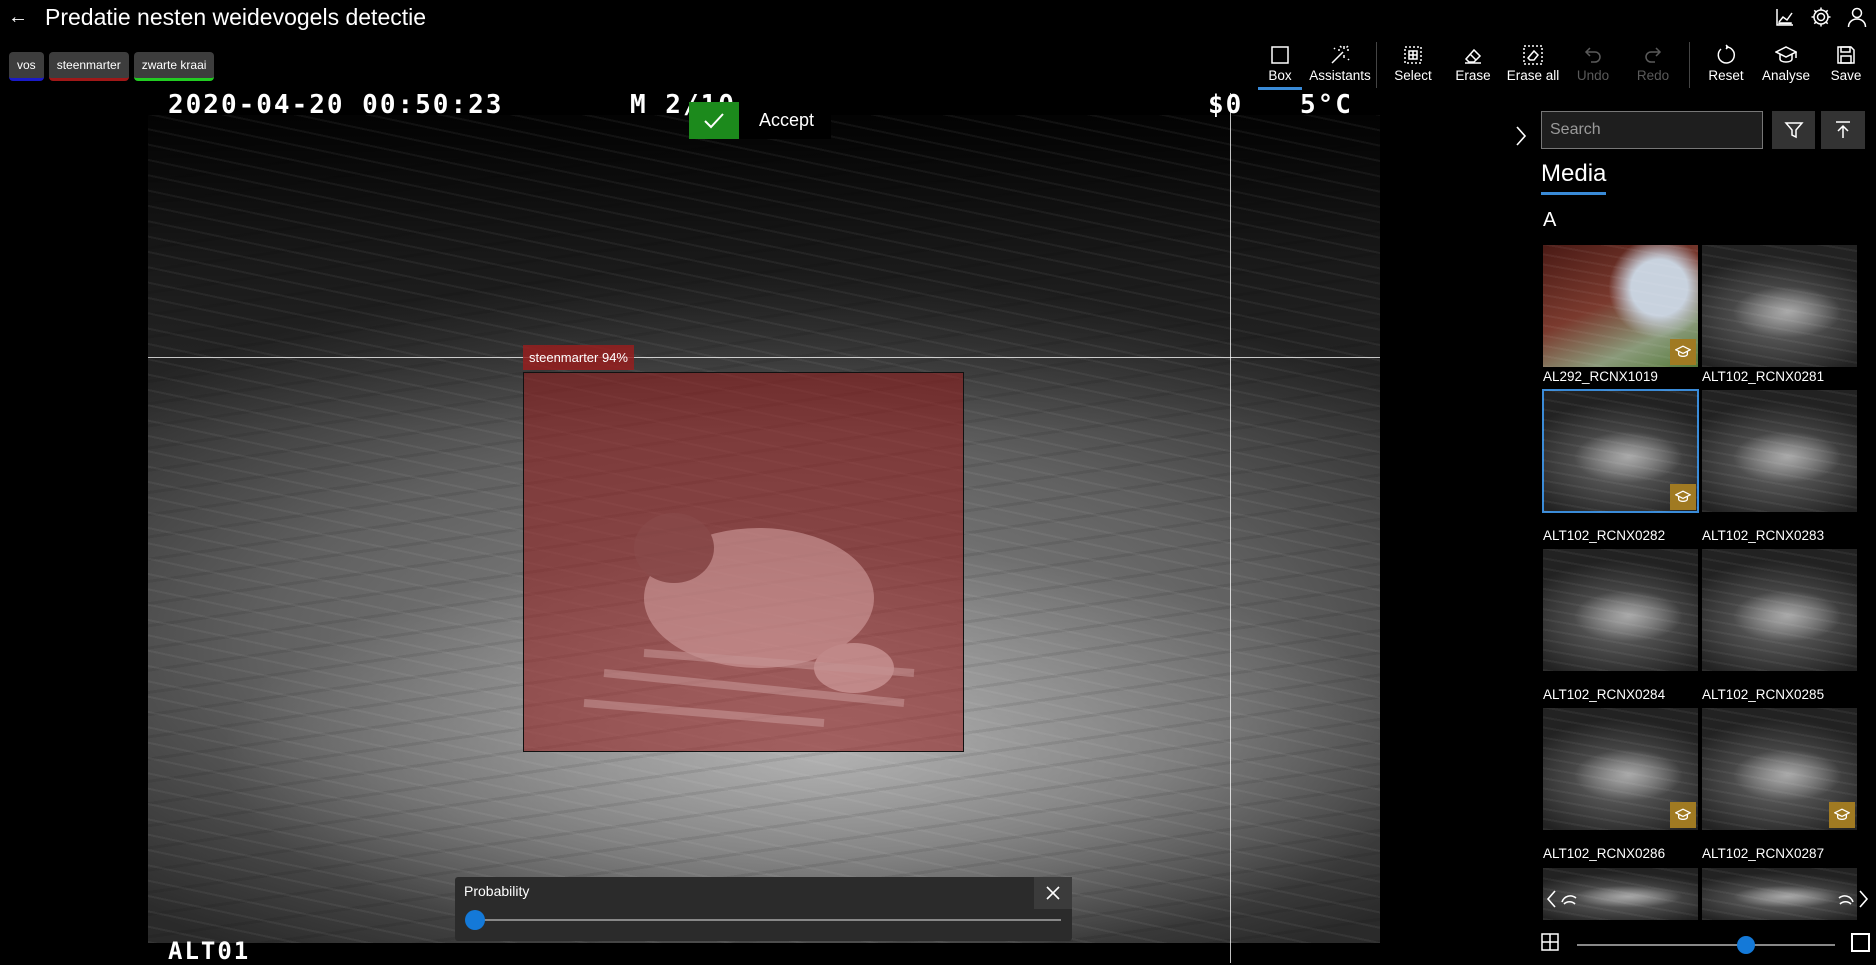 The width and height of the screenshot is (1876, 965). I want to click on grid-view-icon, so click(1551, 943).